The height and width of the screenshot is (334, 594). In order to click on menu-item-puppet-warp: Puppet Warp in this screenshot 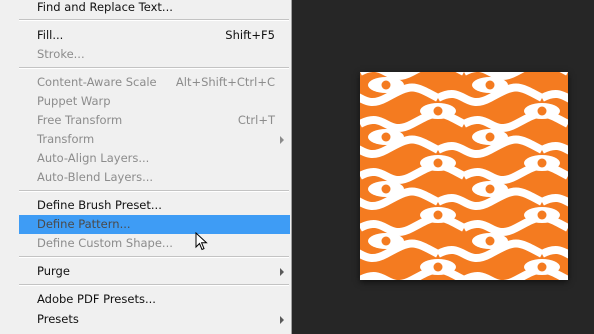, I will do `click(154, 101)`.